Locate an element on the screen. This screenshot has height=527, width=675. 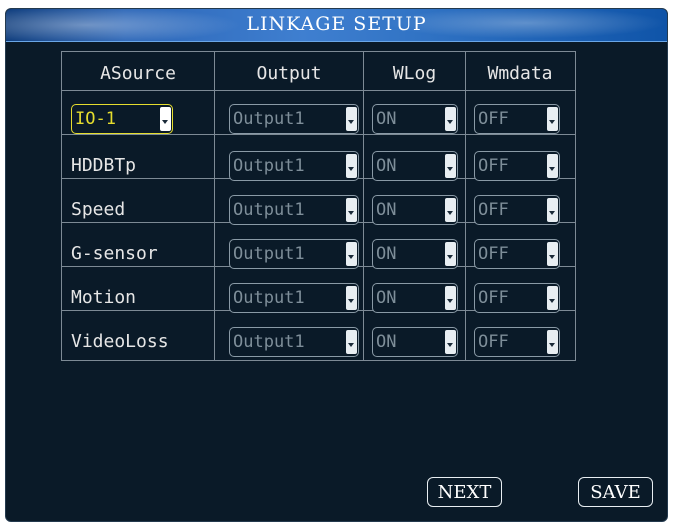
source-label: G-sensor is located at coordinates (114, 253).